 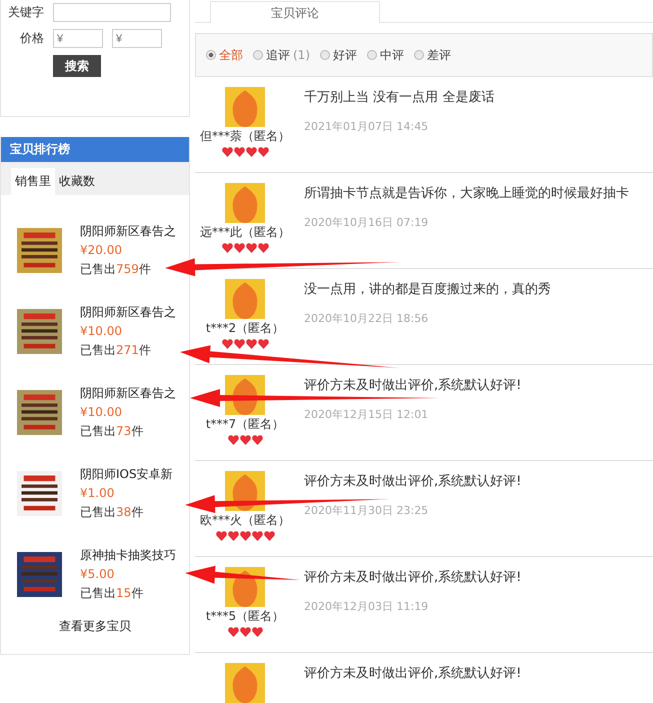 I want to click on search-button: 搜索, so click(x=77, y=66).